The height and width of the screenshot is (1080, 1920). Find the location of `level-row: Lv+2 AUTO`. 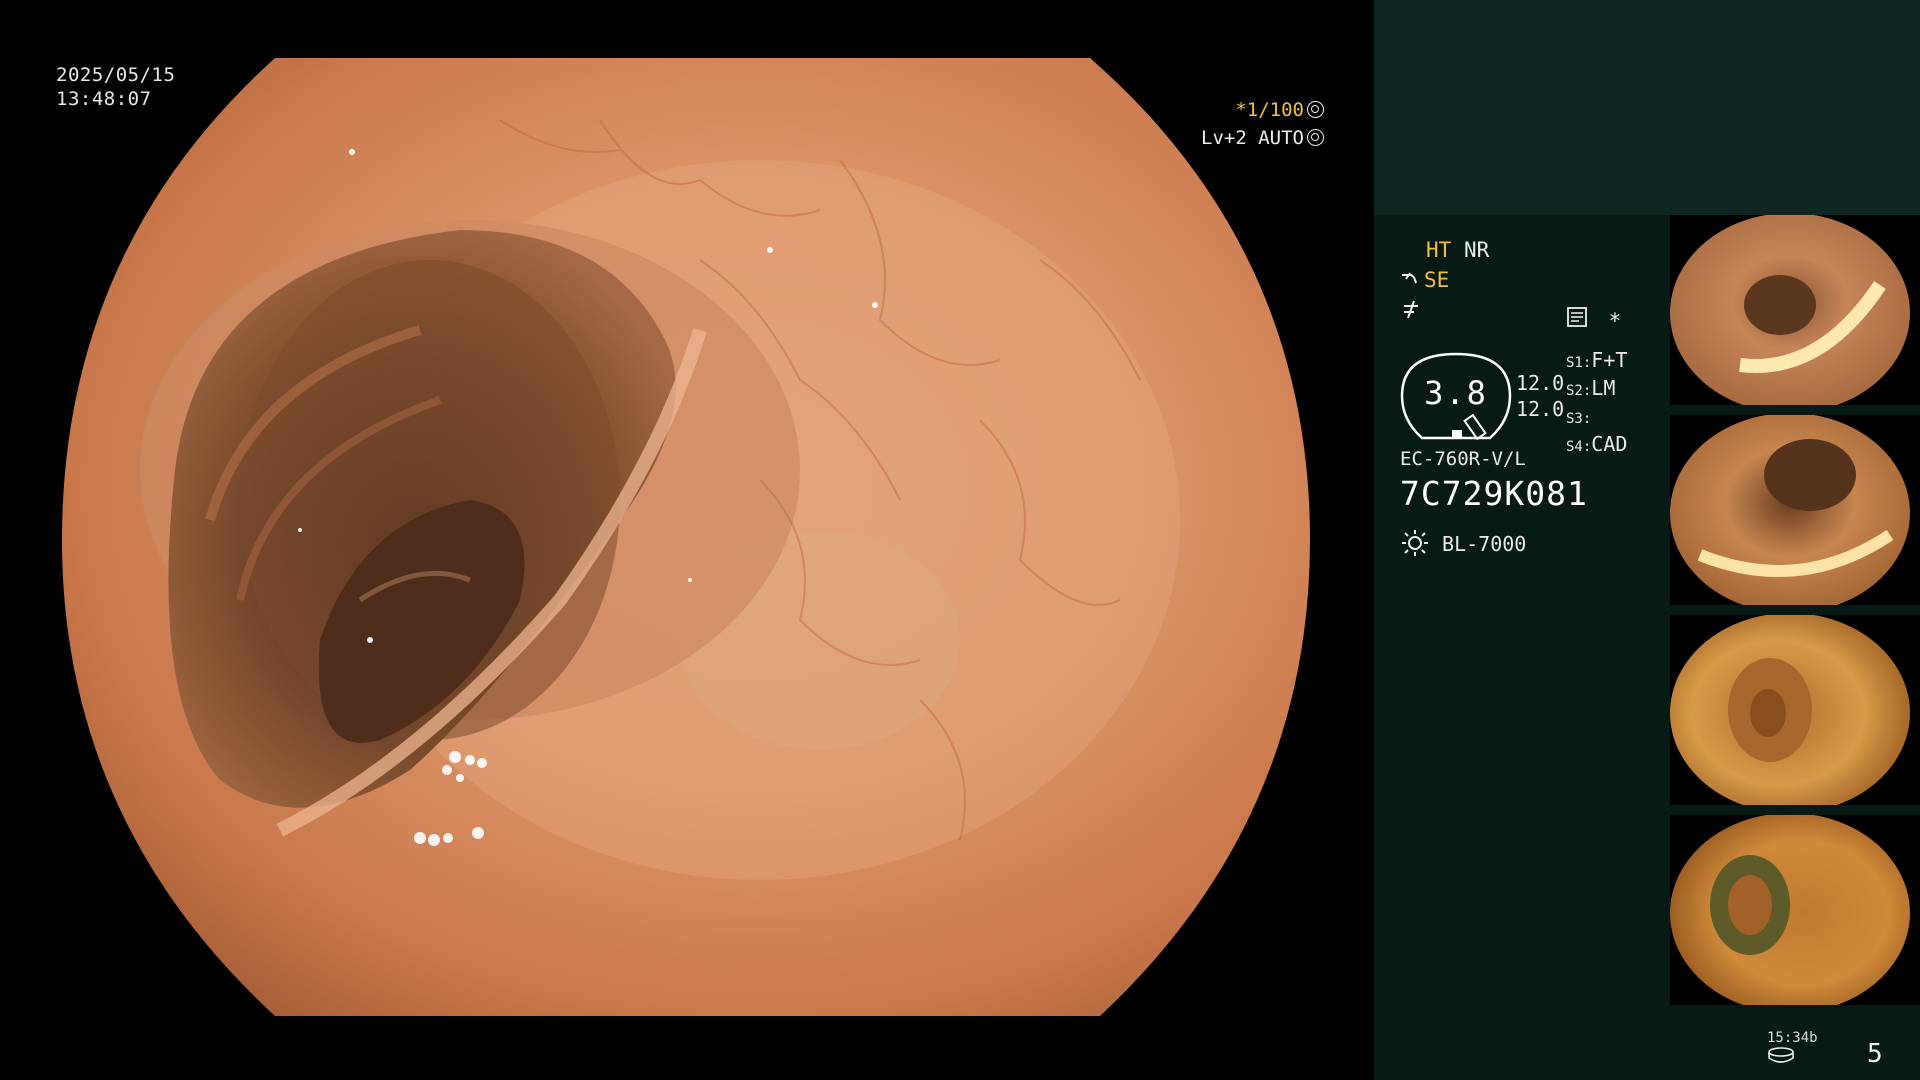

level-row: Lv+2 AUTO is located at coordinates (1262, 138).